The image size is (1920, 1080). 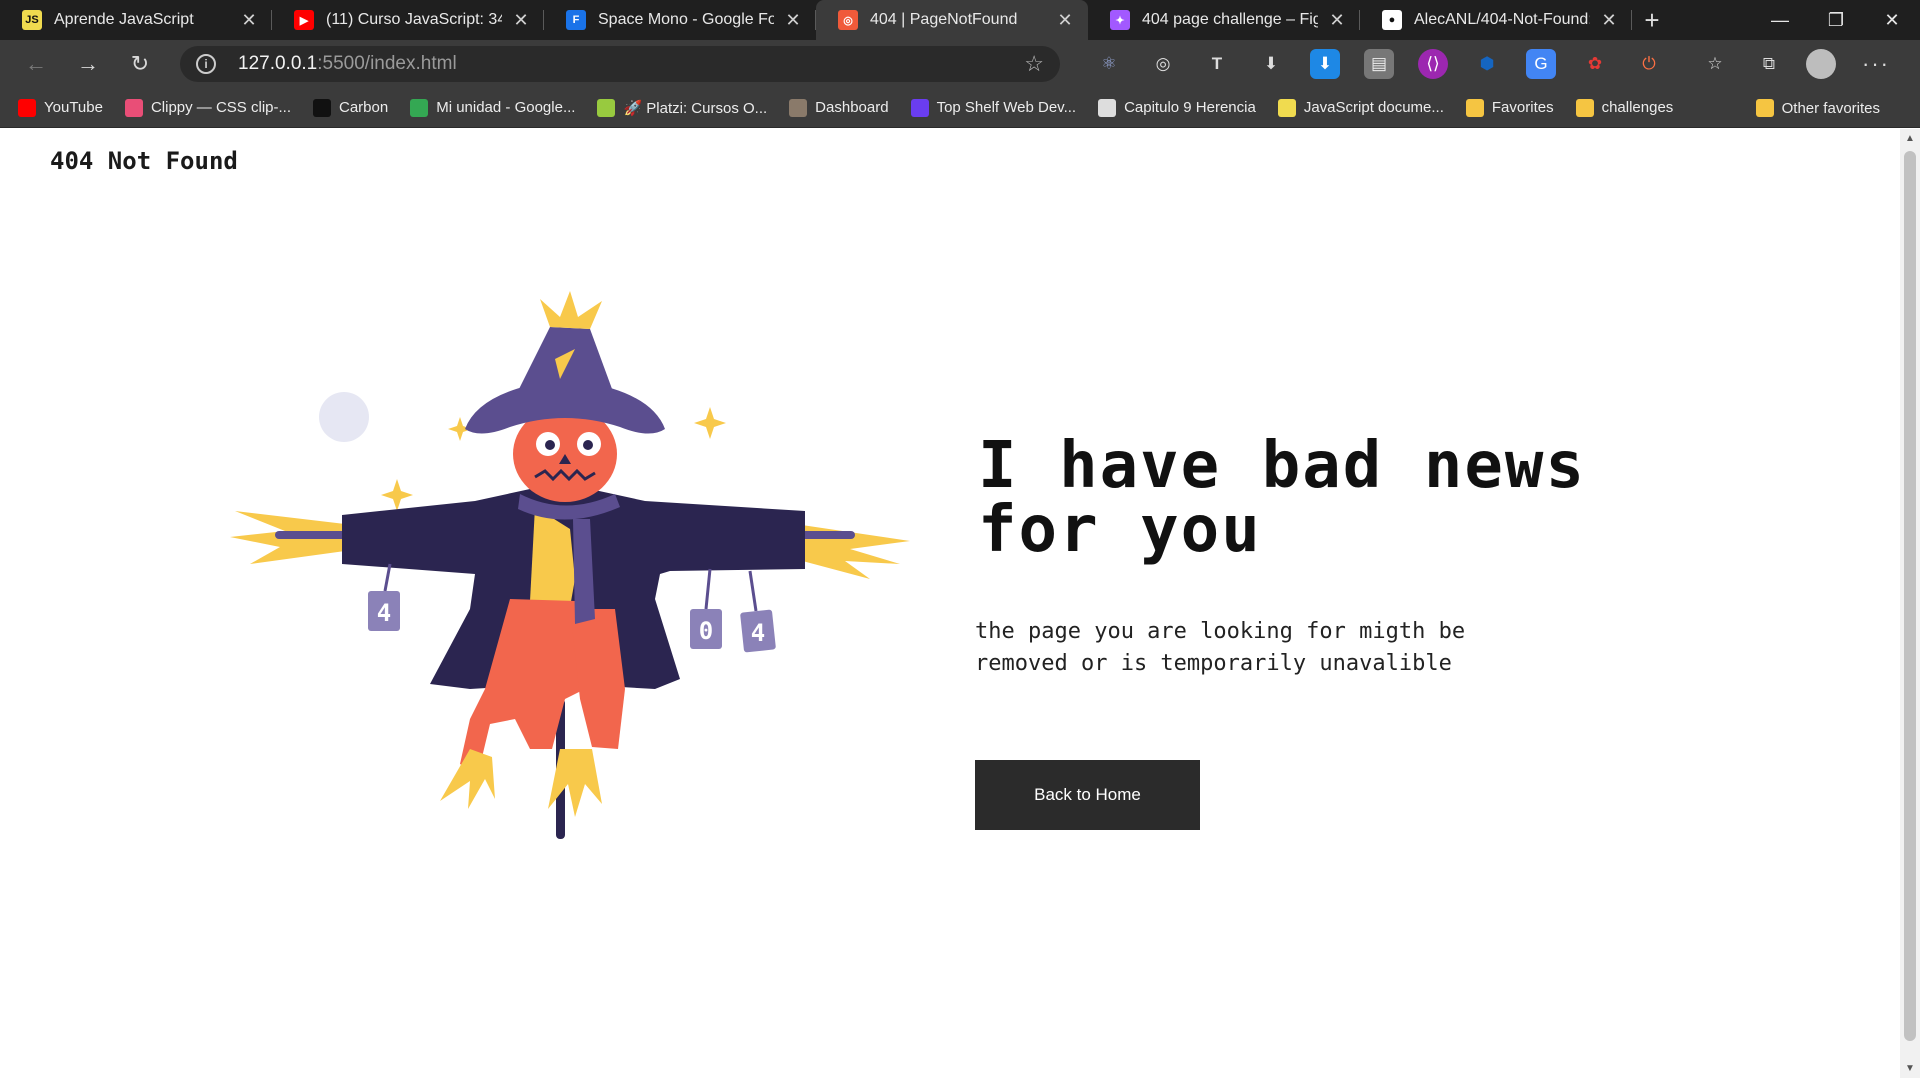 What do you see at coordinates (144, 161) in the screenshot?
I see `site-logo: 404 Not Found` at bounding box center [144, 161].